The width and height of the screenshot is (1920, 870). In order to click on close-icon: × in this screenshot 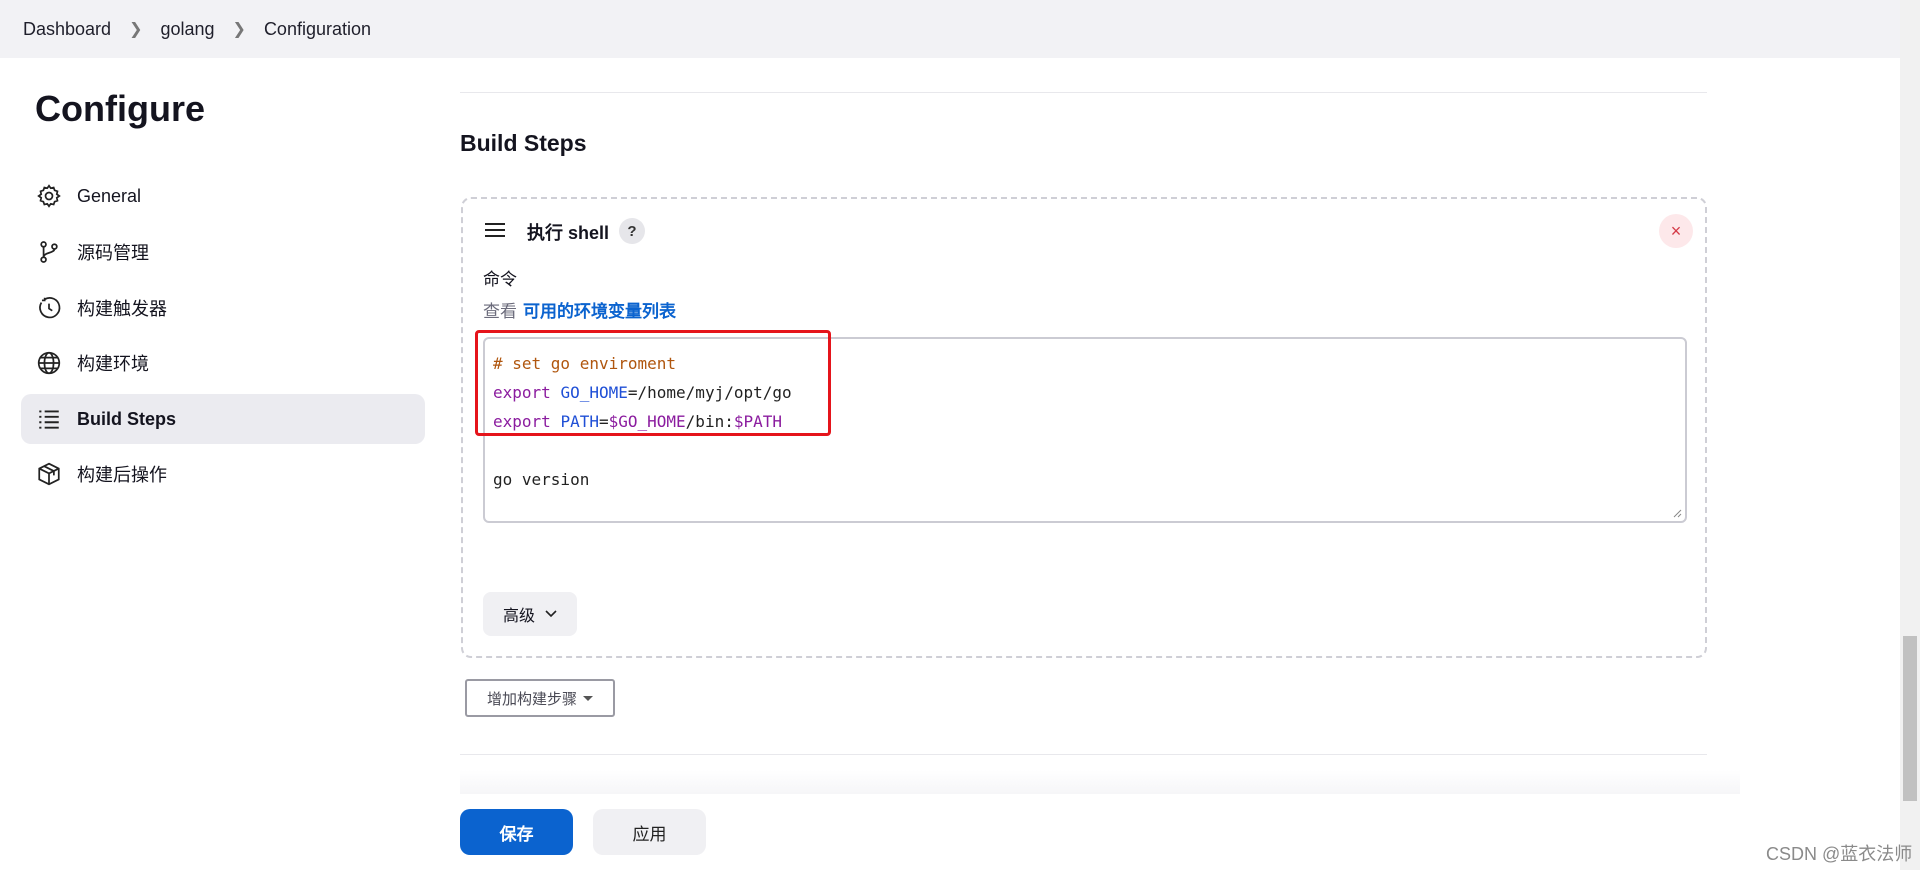, I will do `click(1676, 231)`.